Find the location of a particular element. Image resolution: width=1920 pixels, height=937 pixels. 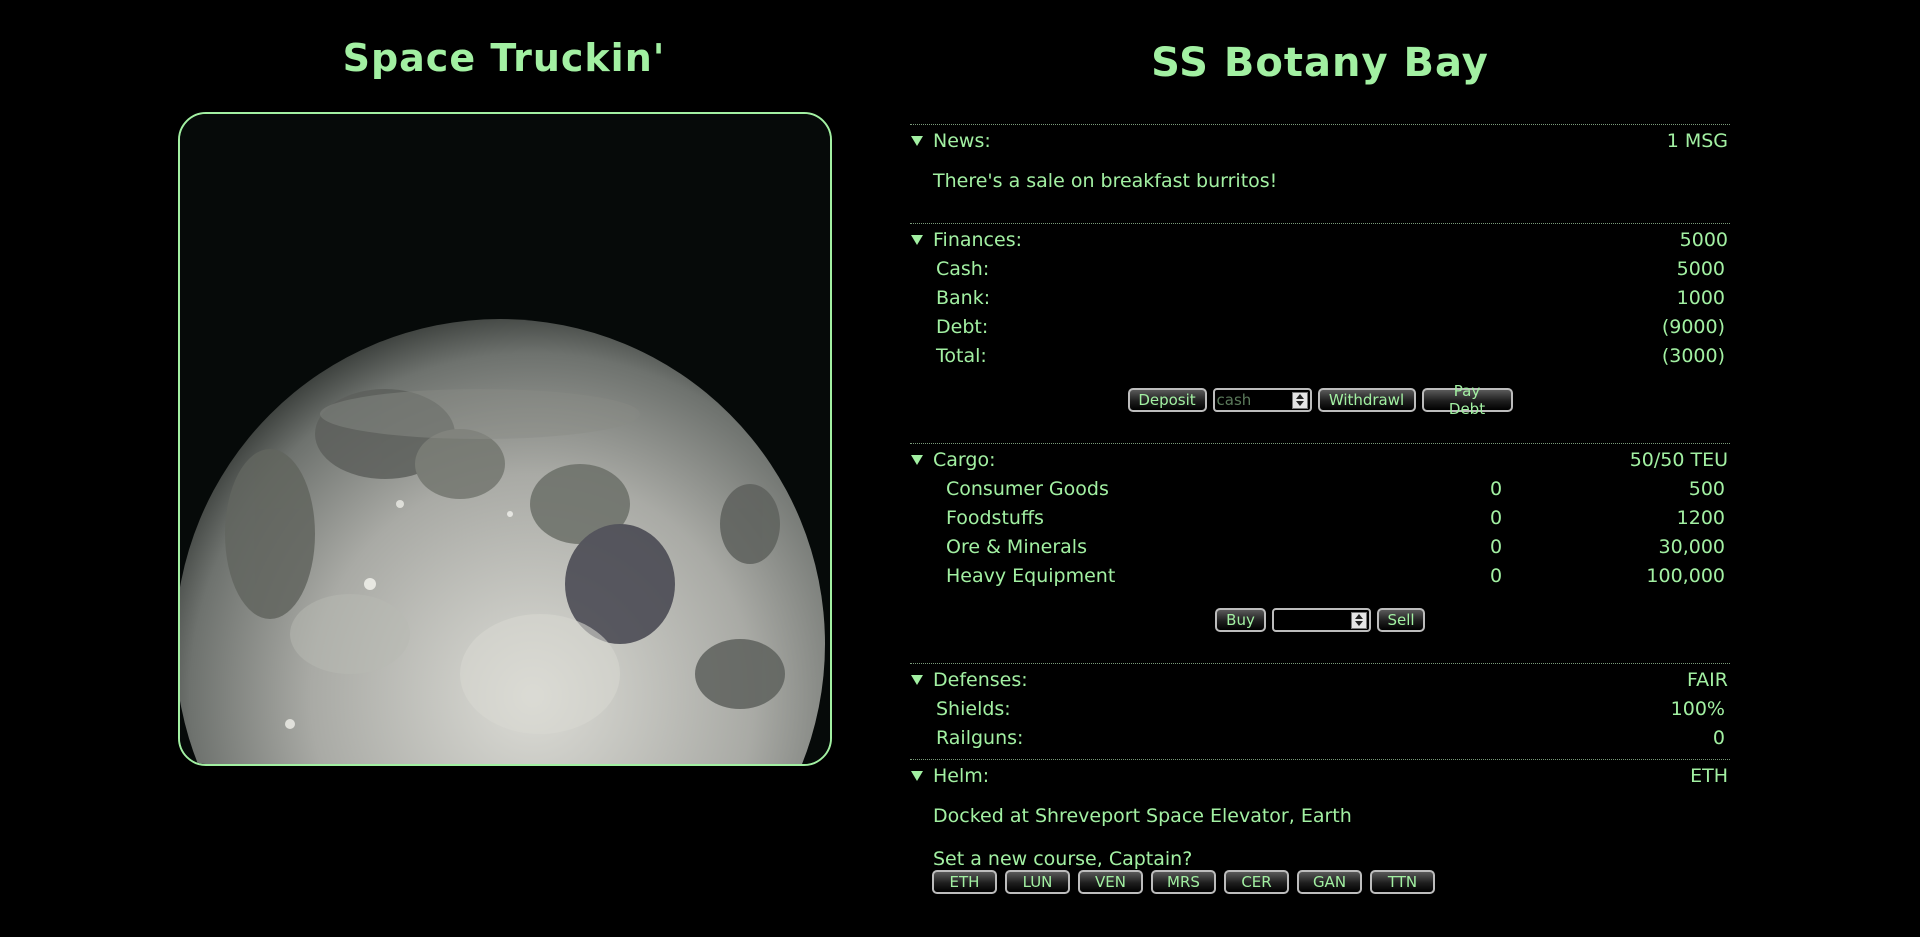

pay-debt-button: Pay Debt is located at coordinates (1467, 400).